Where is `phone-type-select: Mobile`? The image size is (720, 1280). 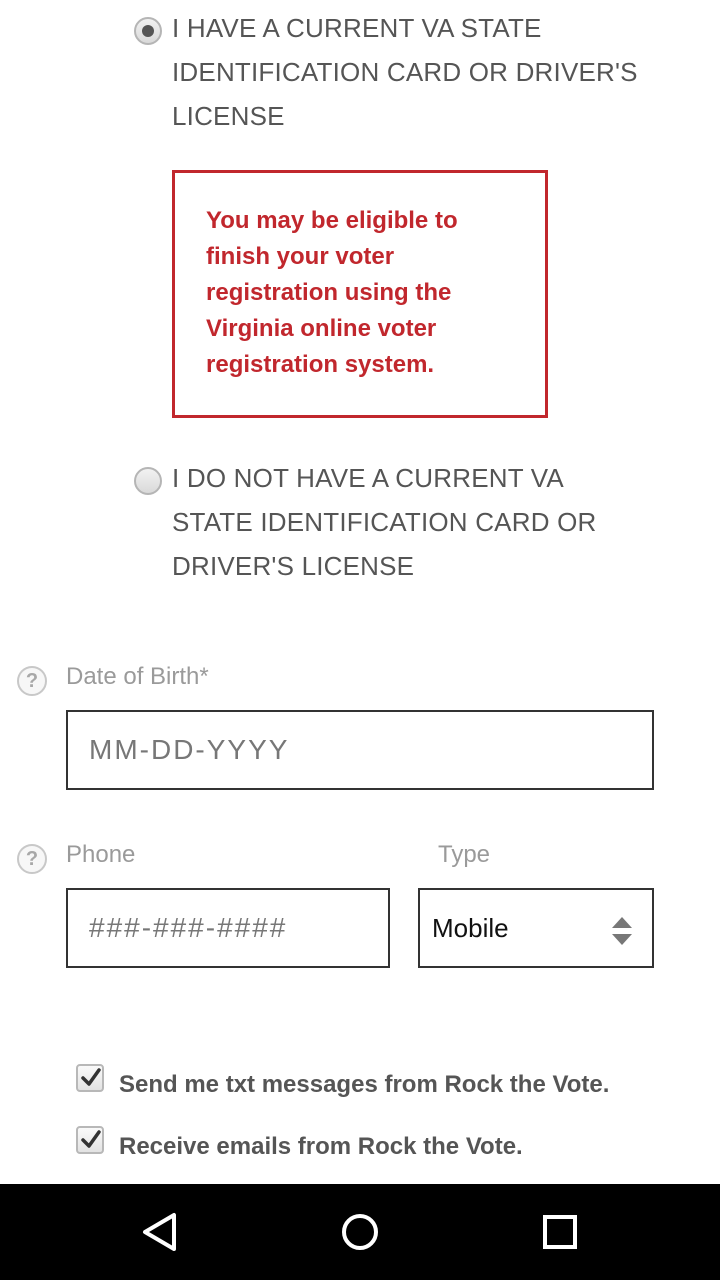 phone-type-select: Mobile is located at coordinates (536, 928).